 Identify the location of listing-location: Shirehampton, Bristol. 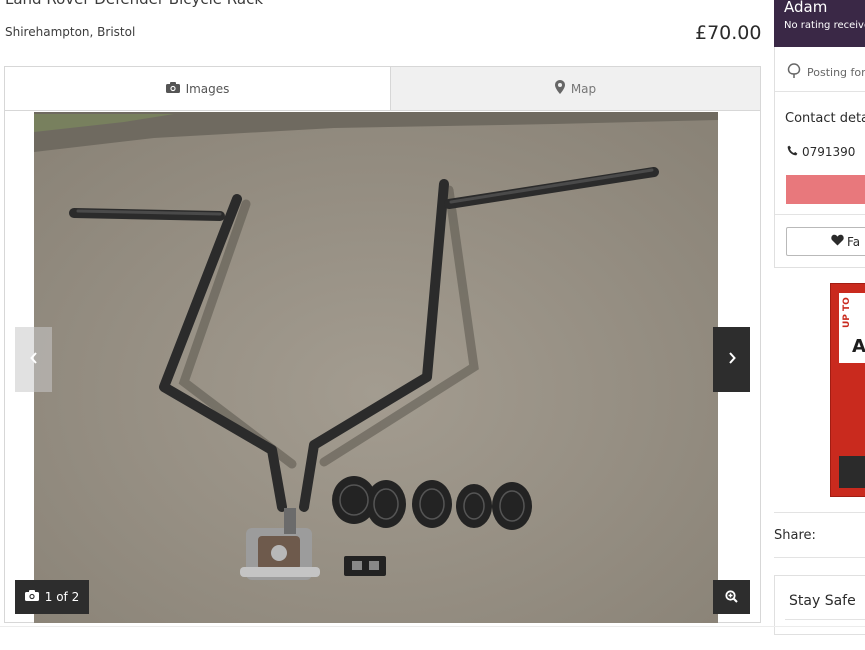
(70, 32).